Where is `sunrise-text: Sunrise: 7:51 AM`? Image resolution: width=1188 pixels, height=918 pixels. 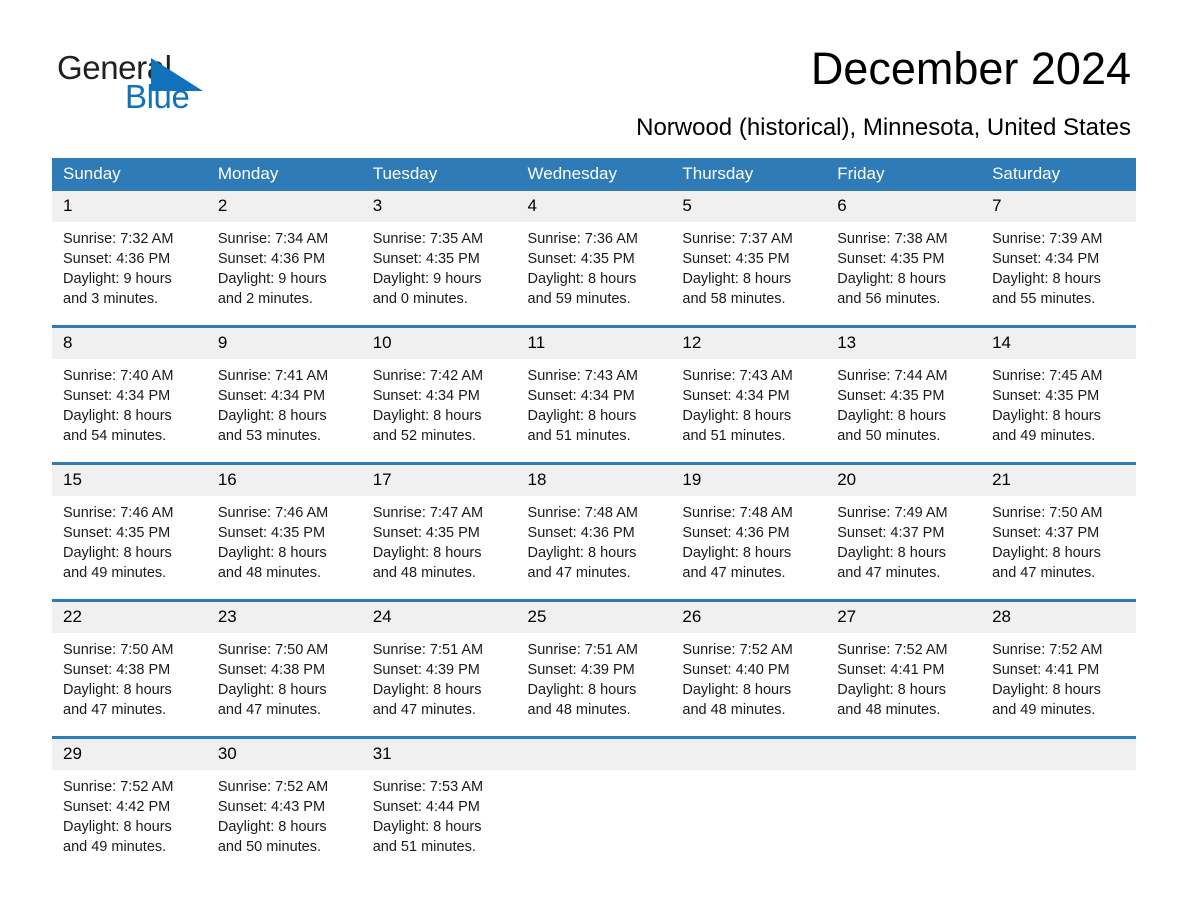 sunrise-text: Sunrise: 7:51 AM is located at coordinates (582, 650).